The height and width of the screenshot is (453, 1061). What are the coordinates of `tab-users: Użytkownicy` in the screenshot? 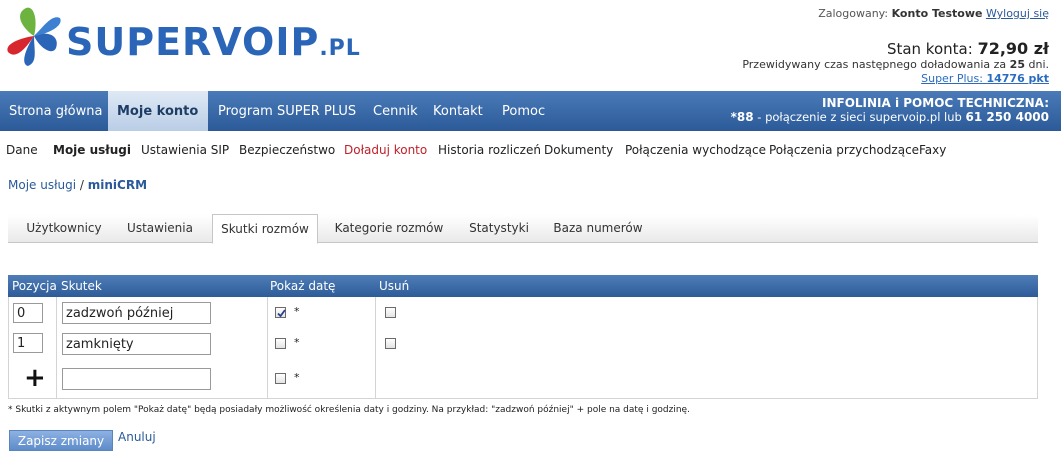 It's located at (64, 228).